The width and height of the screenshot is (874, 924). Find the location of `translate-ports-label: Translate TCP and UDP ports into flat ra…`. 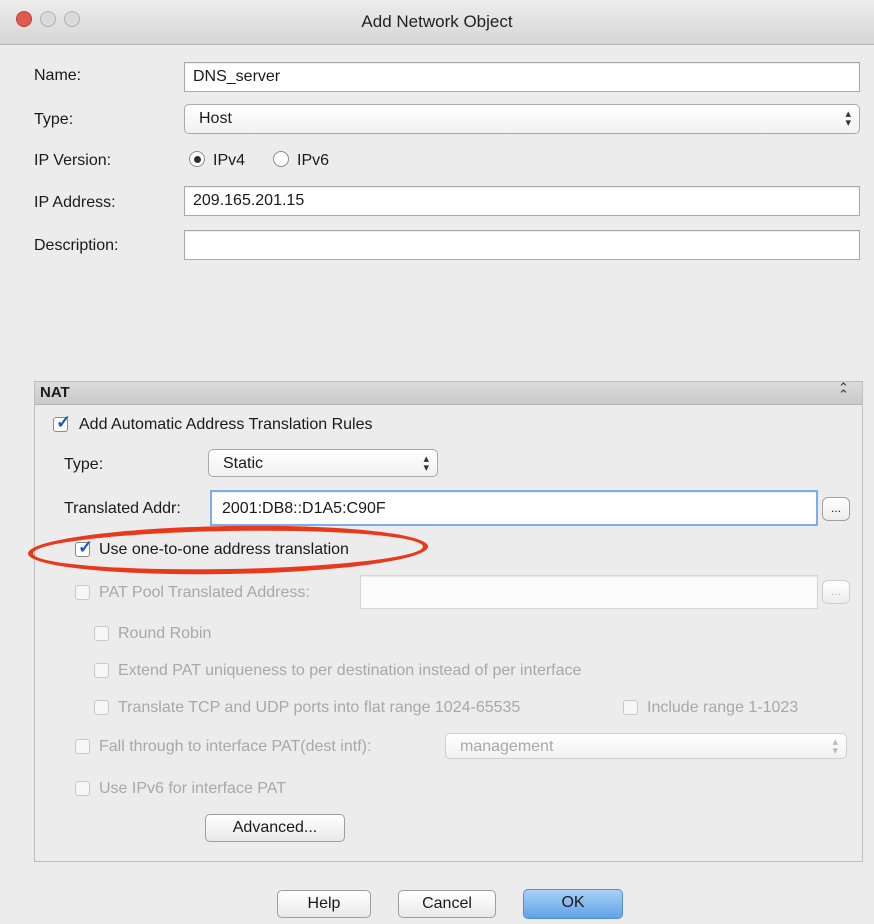

translate-ports-label: Translate TCP and UDP ports into flat ra… is located at coordinates (319, 707).